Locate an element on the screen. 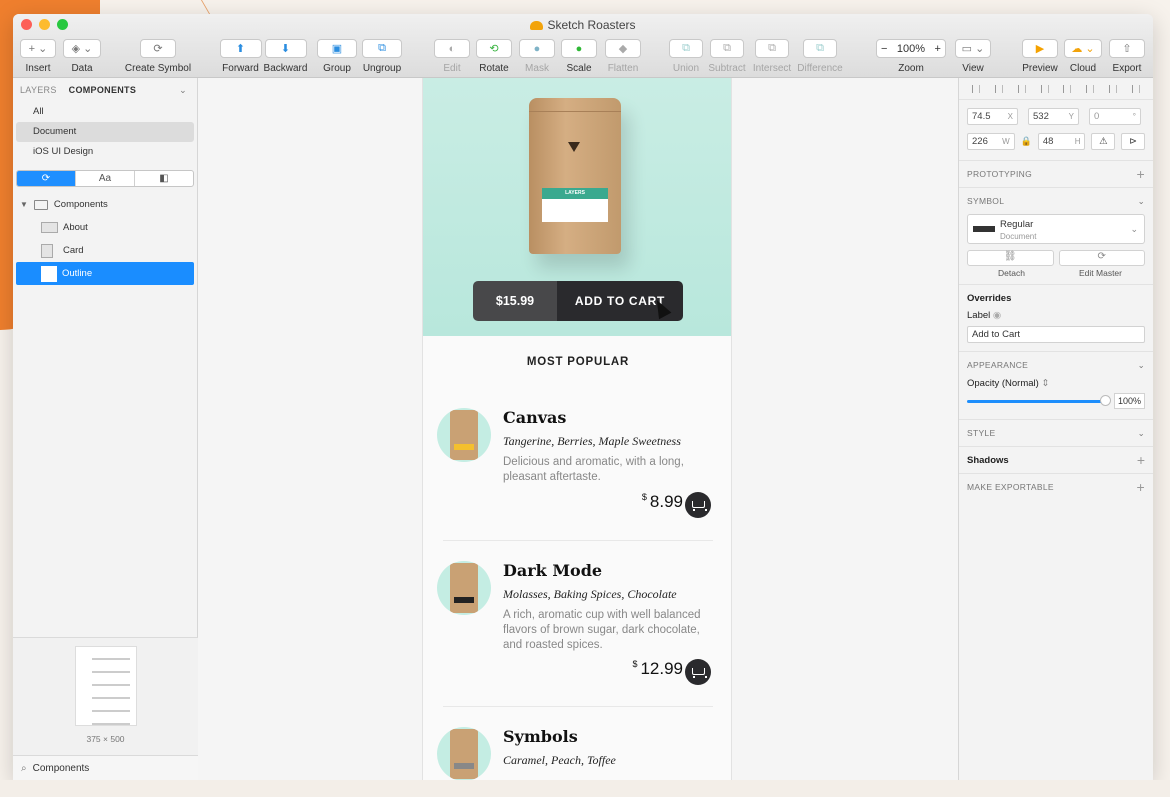 This screenshot has width=1170, height=797. export-button: ⇧ Export is located at coordinates (1127, 58).